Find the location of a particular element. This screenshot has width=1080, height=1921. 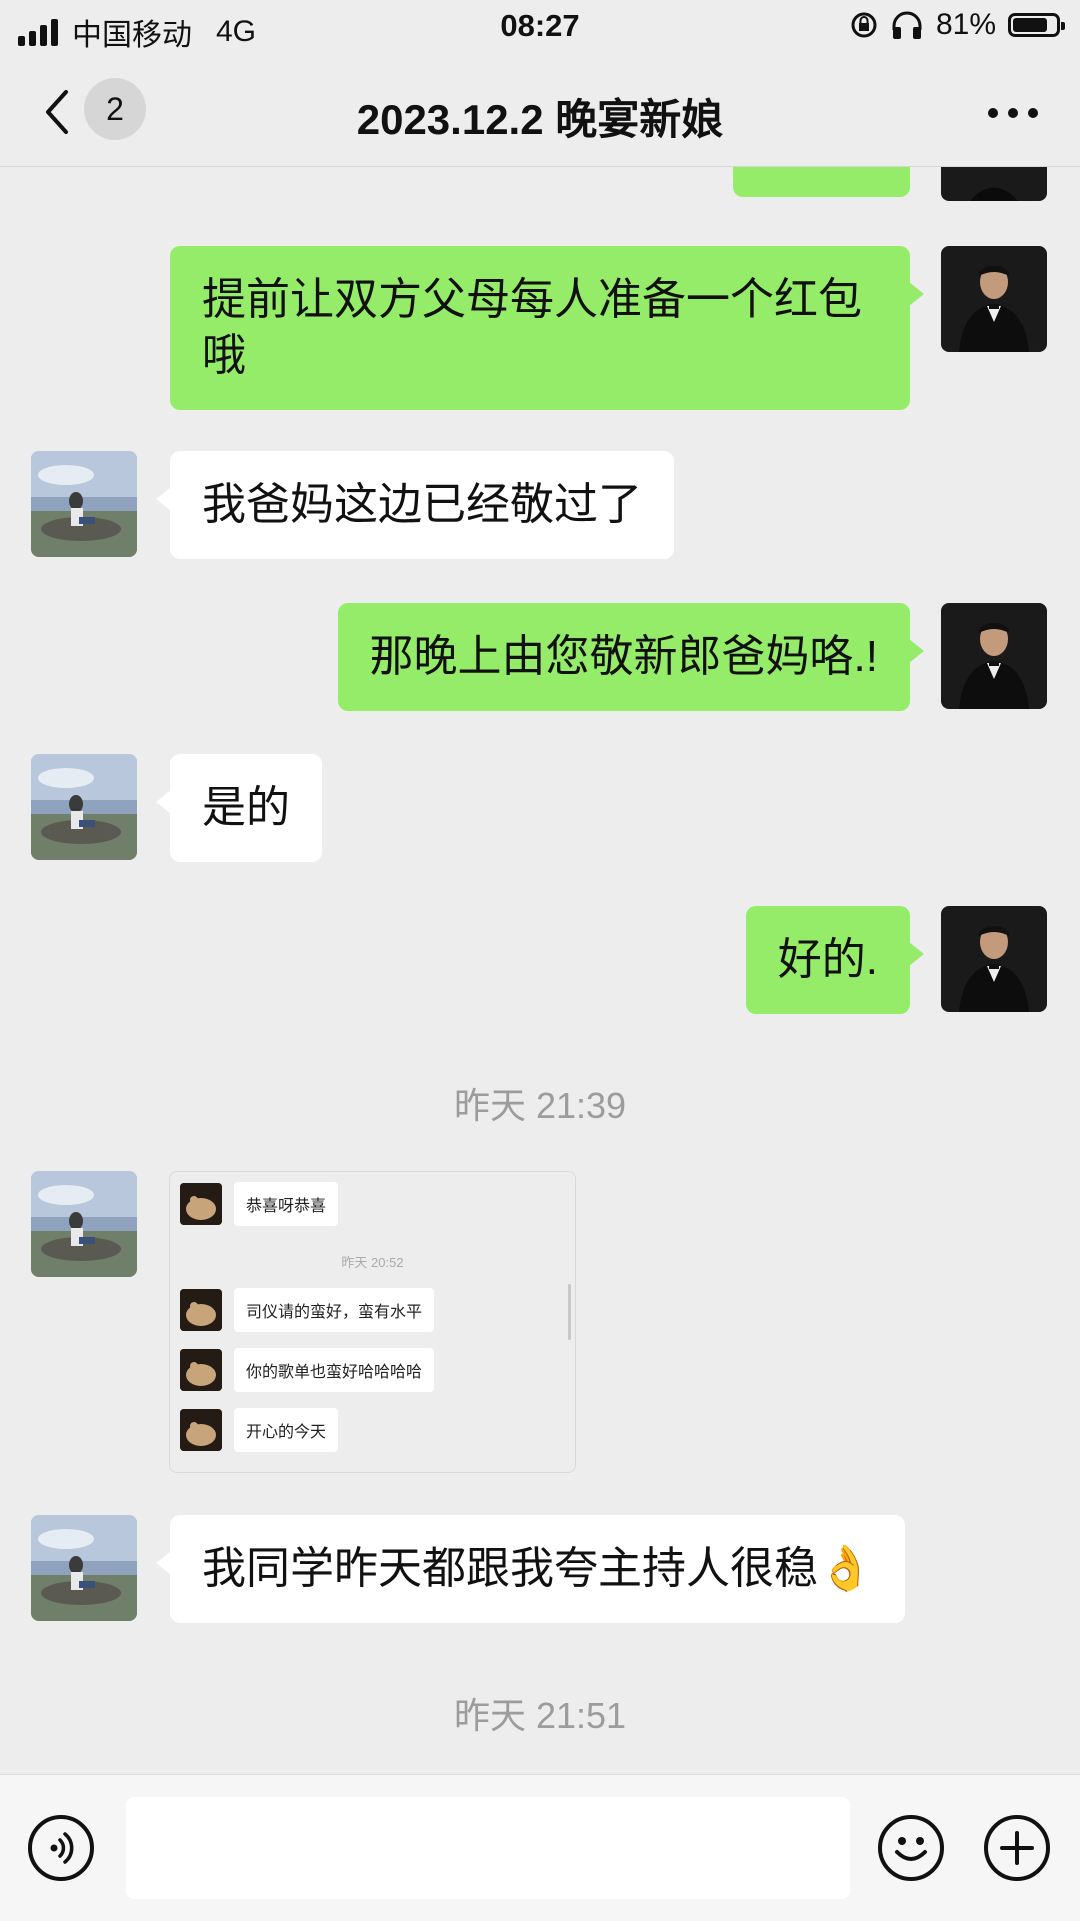

message-timestamp: 昨天 21:39 is located at coordinates (540, 1105).